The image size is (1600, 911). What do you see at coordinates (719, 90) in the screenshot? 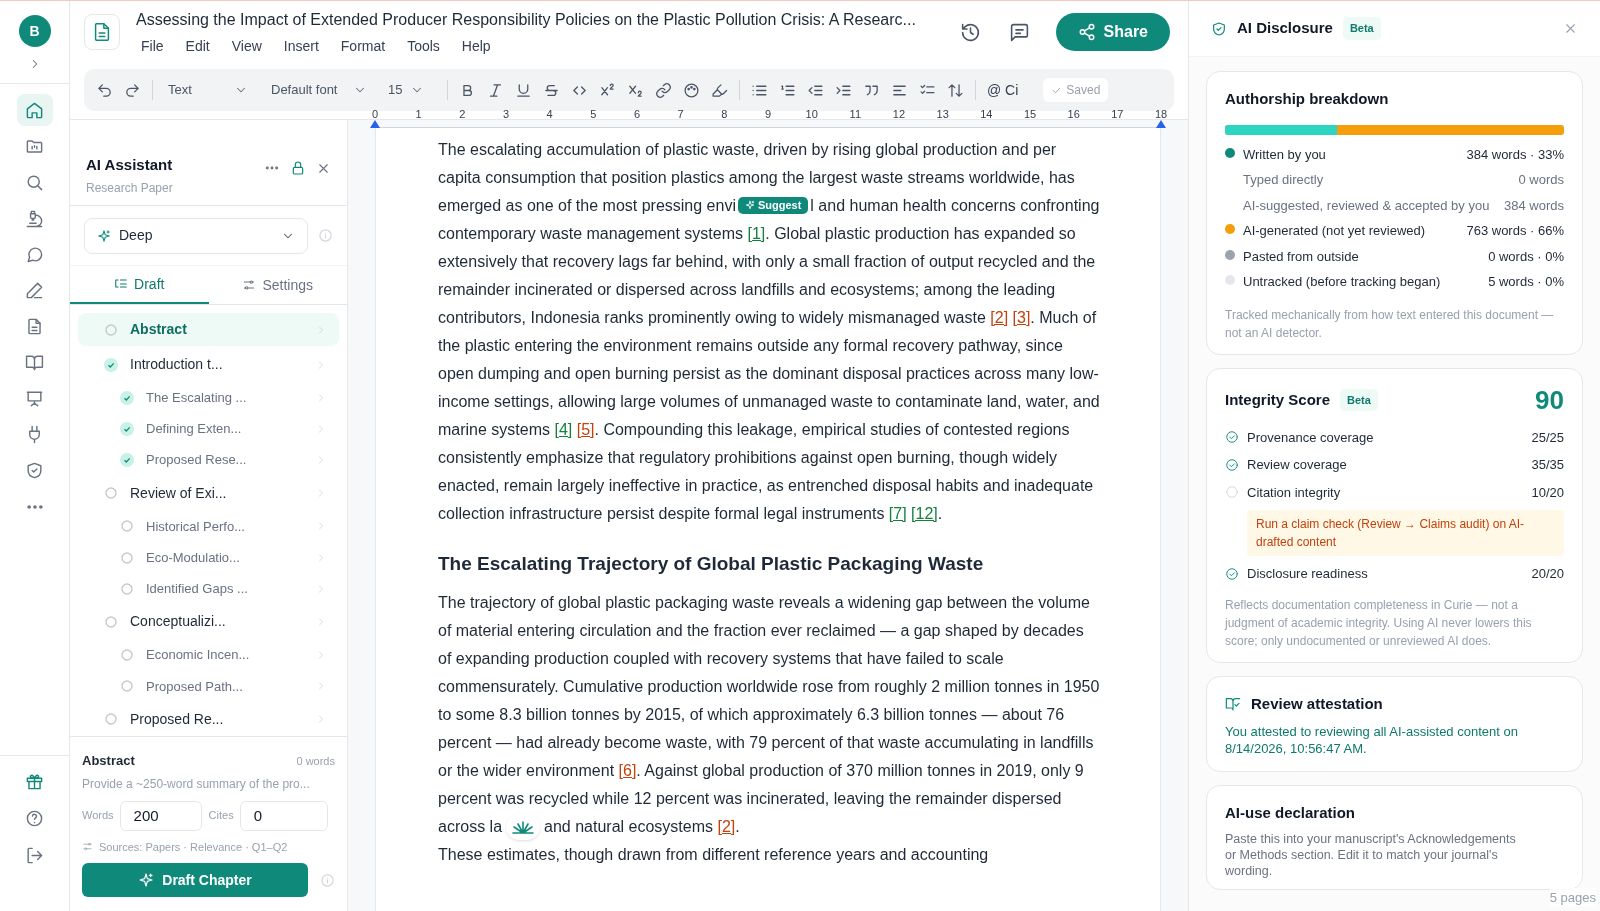
I see `highlighter-icon` at bounding box center [719, 90].